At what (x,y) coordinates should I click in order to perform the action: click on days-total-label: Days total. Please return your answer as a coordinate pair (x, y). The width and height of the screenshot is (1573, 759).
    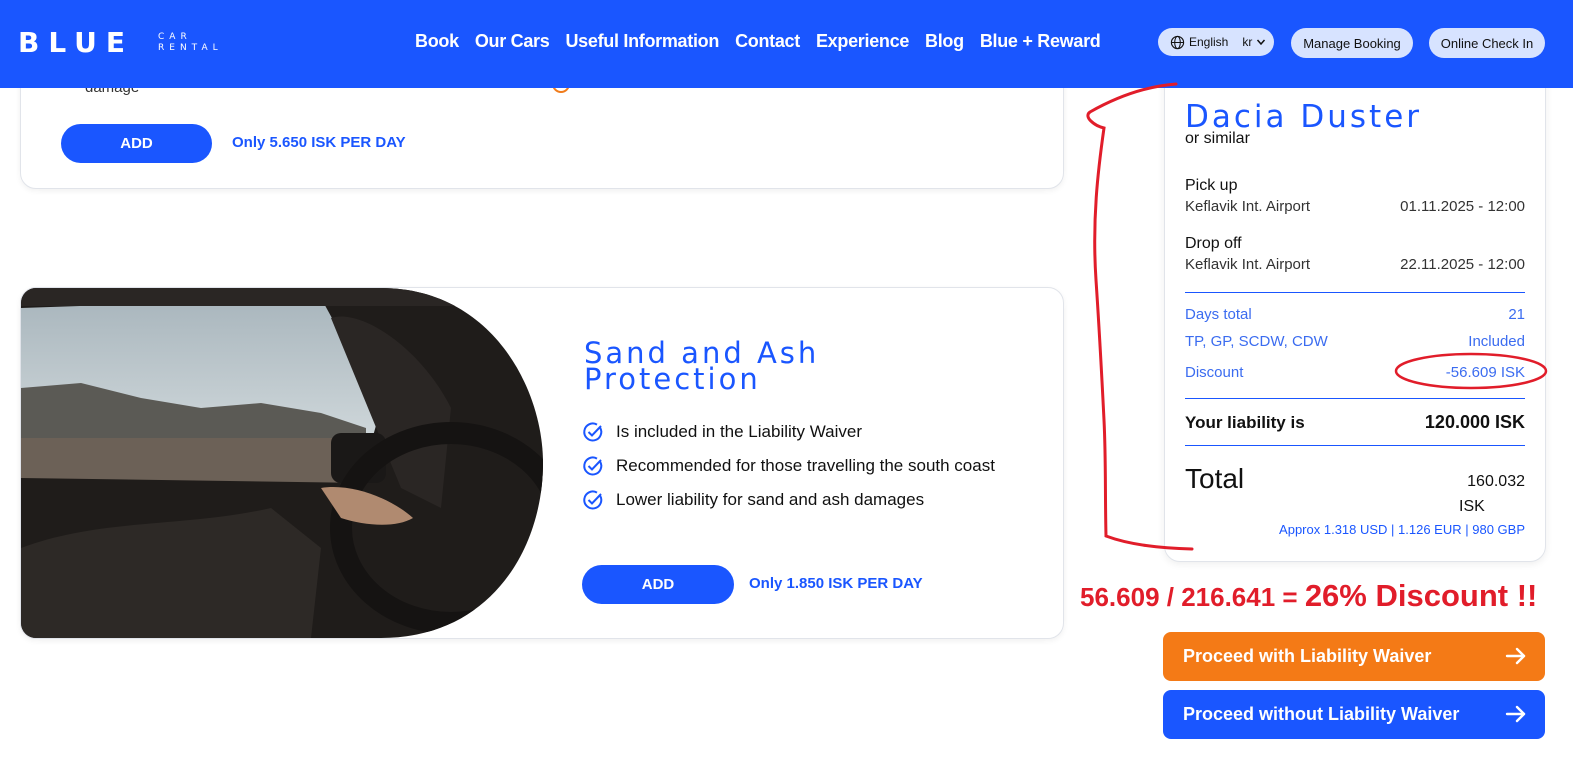
    Looking at the image, I should click on (1218, 314).